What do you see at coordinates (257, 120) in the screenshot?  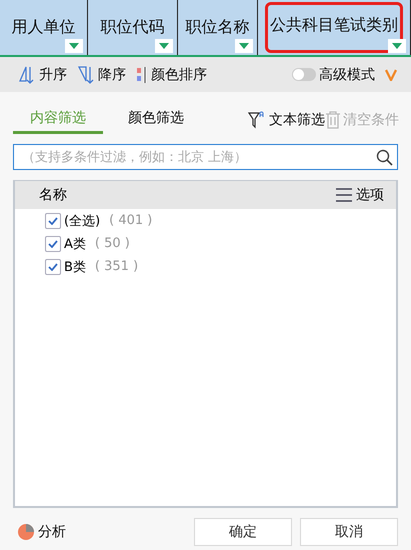 I see `filter-icon` at bounding box center [257, 120].